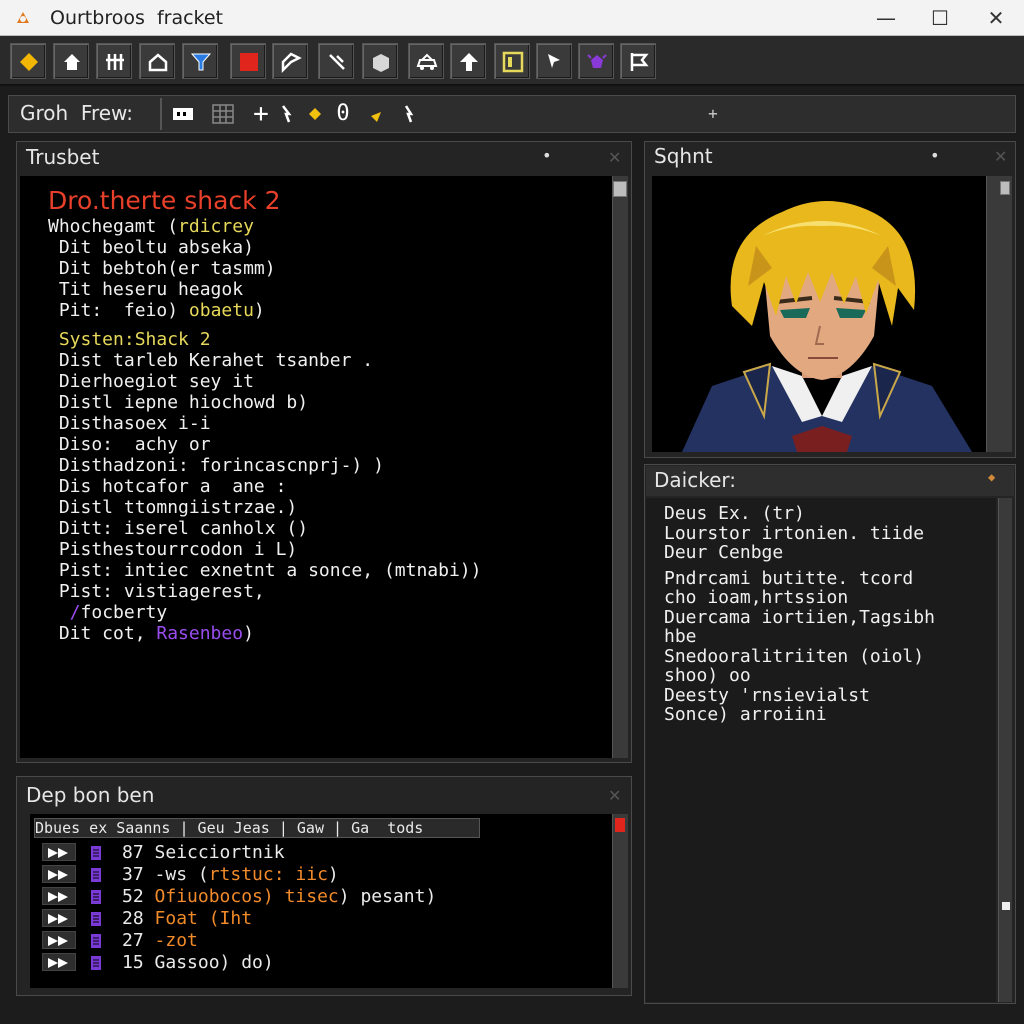 This screenshot has width=1024, height=1024. Describe the element at coordinates (173, 507) in the screenshot. I see `console-line: Distl ttomngiistrzae.)` at that location.